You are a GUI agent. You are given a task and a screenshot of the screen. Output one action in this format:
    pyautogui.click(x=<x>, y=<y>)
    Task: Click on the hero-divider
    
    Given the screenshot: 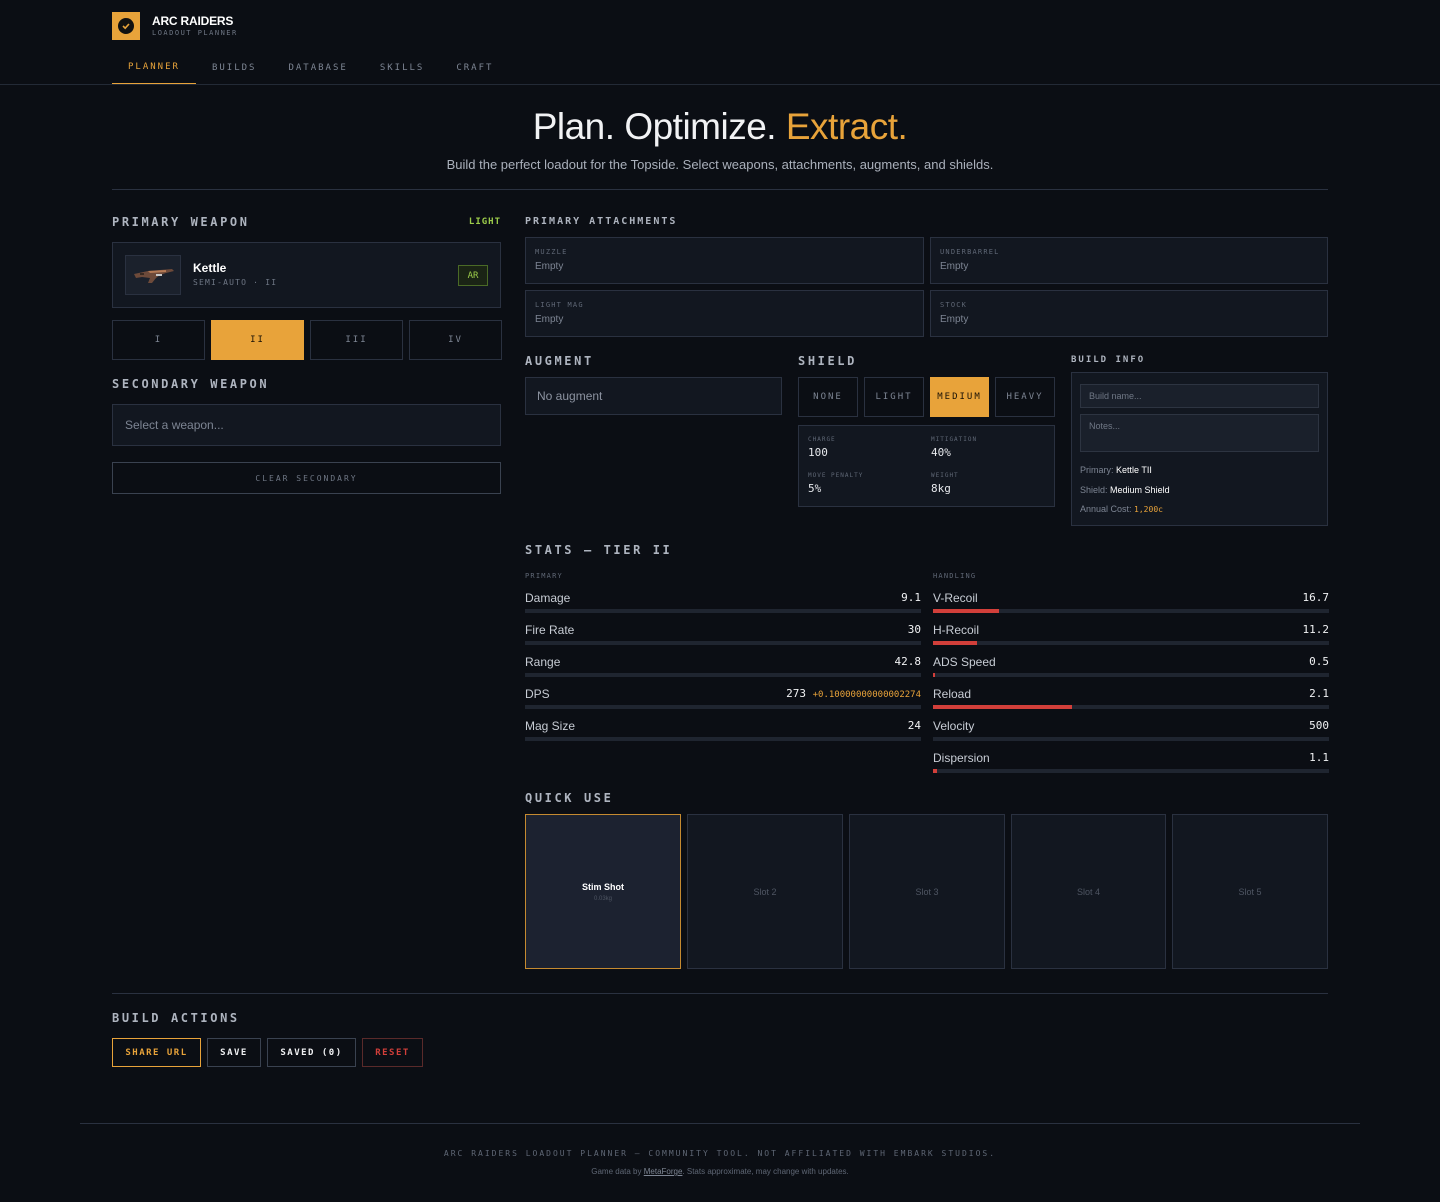 What is the action you would take?
    pyautogui.click(x=720, y=189)
    